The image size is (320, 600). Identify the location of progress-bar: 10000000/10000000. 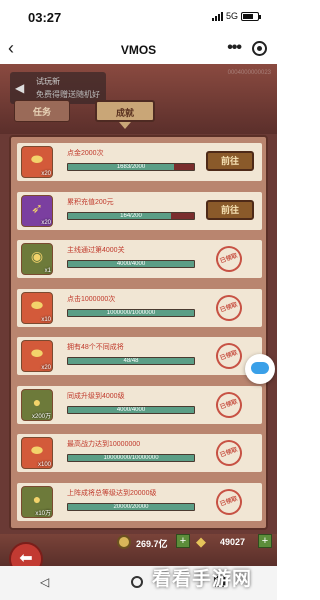
(131, 458).